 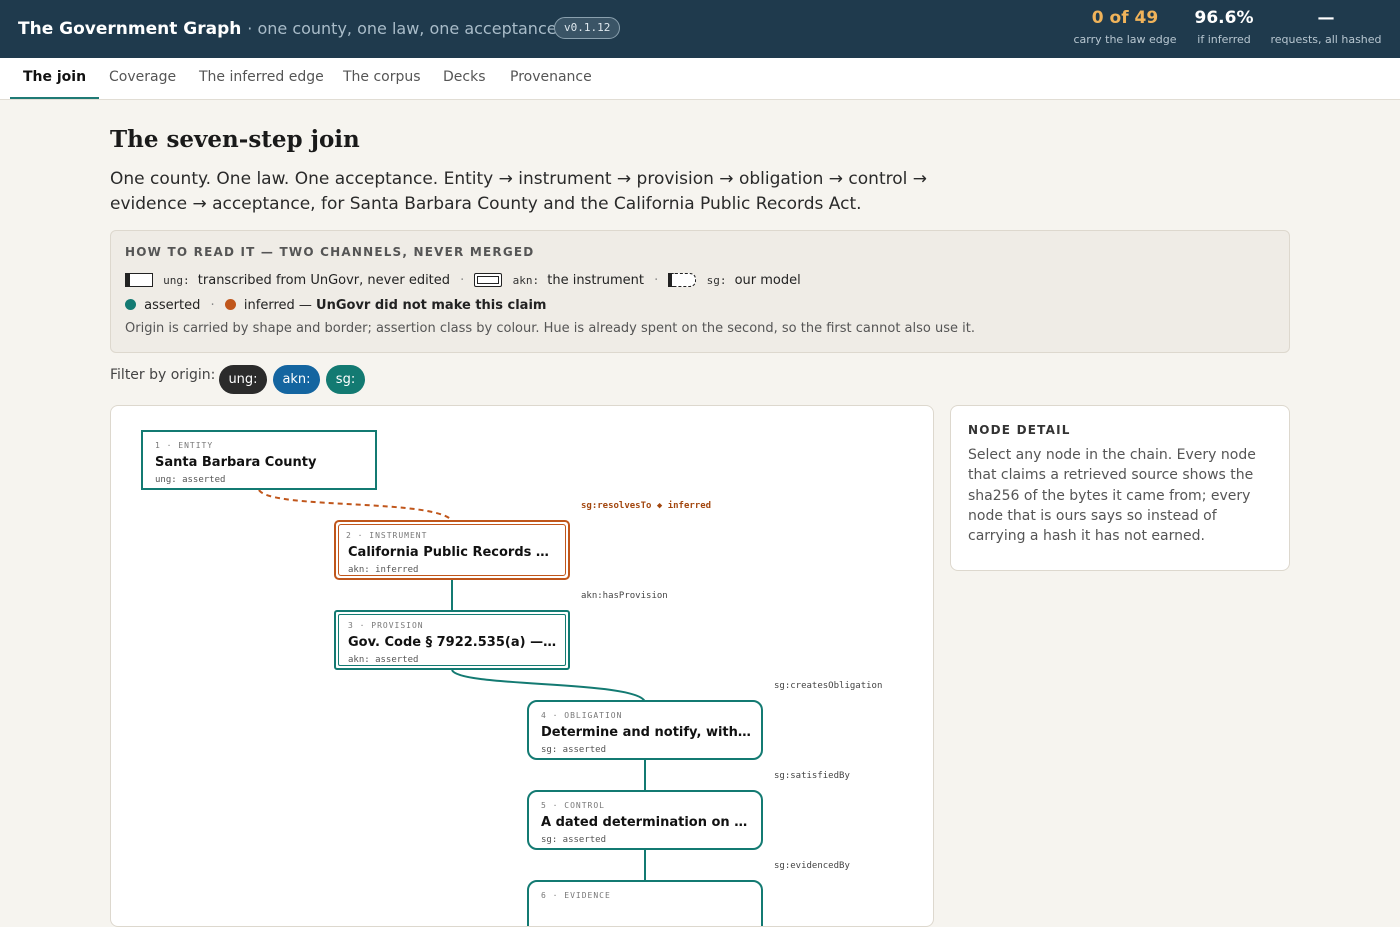 I want to click on stat-value: 0 of 49, so click(x=1125, y=18).